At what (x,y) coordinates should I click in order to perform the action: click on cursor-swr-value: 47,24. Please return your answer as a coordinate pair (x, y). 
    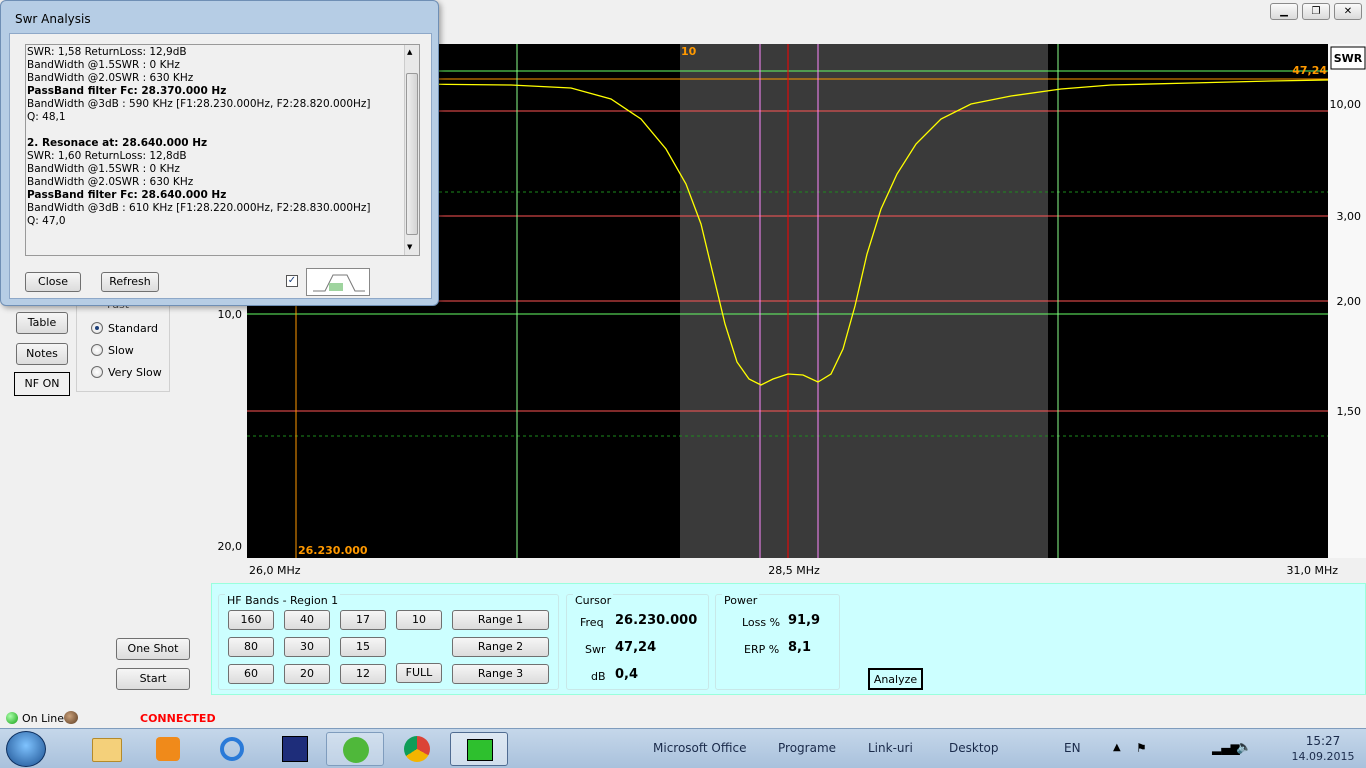
    Looking at the image, I should click on (636, 647).